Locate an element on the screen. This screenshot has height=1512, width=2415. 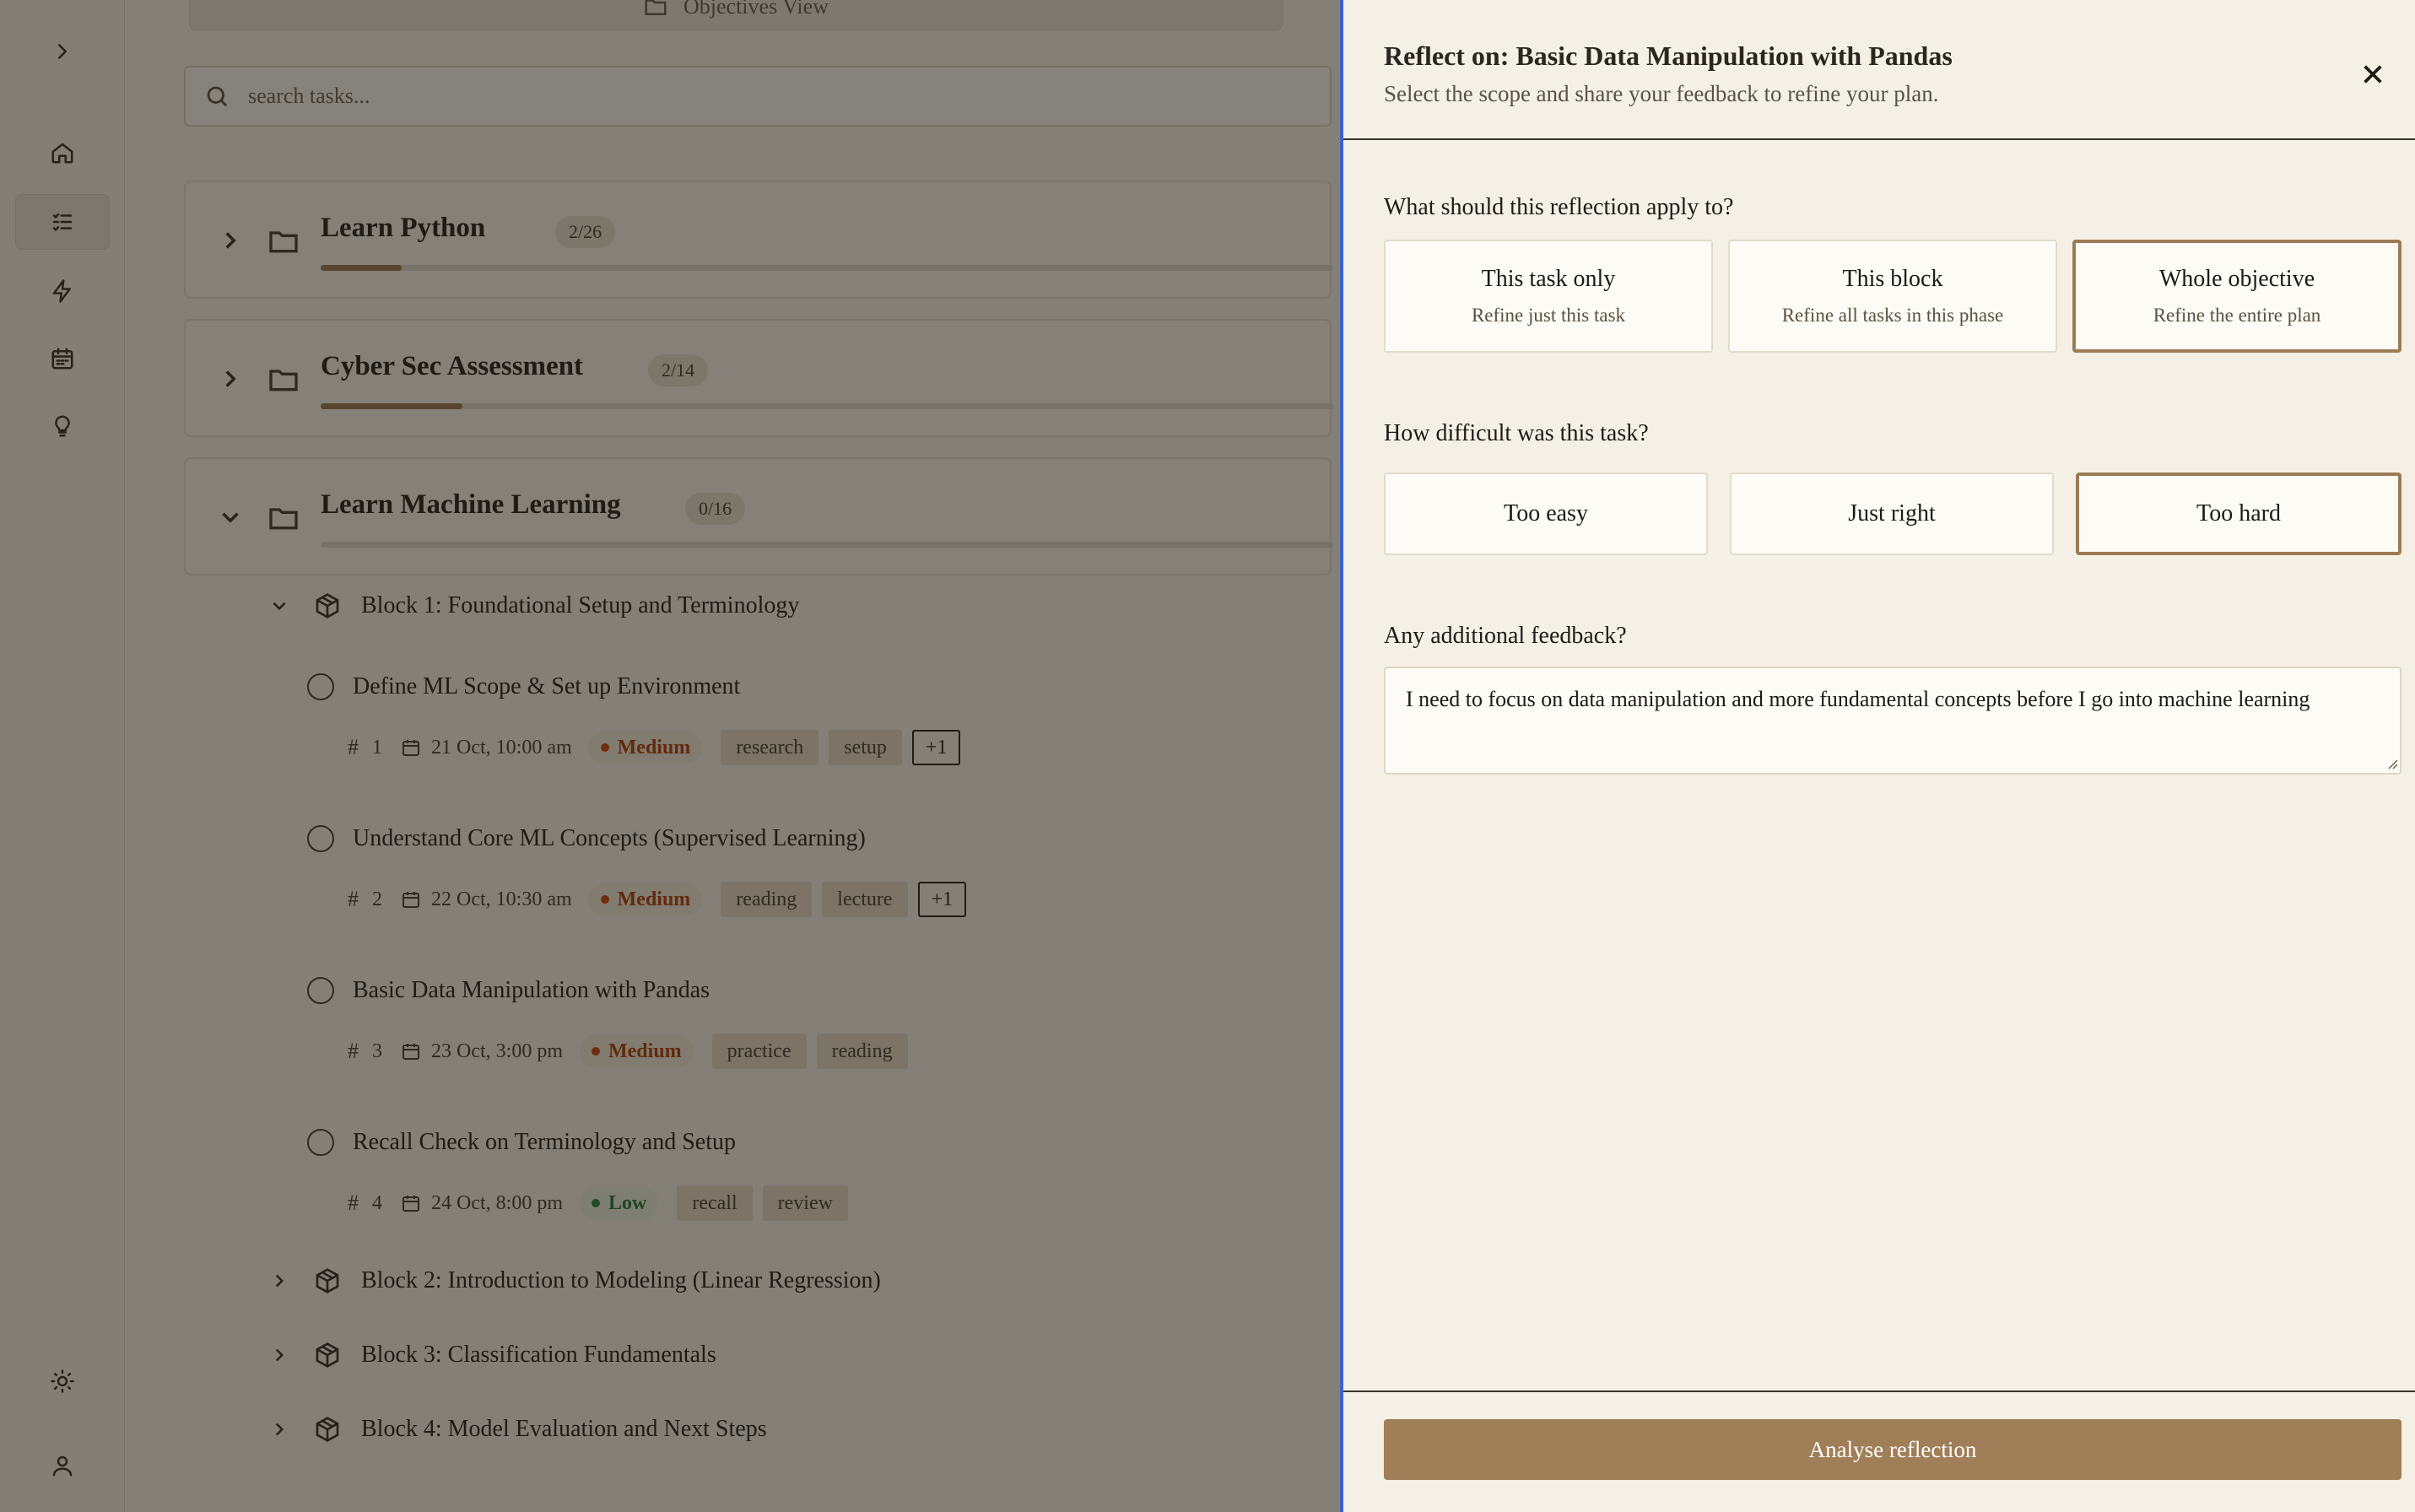
difficulty-option-just-right: Just right is located at coordinates (1892, 513).